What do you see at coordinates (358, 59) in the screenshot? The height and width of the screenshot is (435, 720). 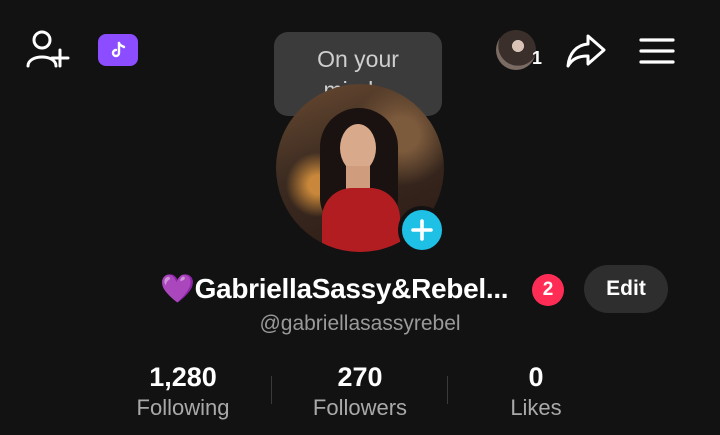 I see `status-prompt-line1: On your` at bounding box center [358, 59].